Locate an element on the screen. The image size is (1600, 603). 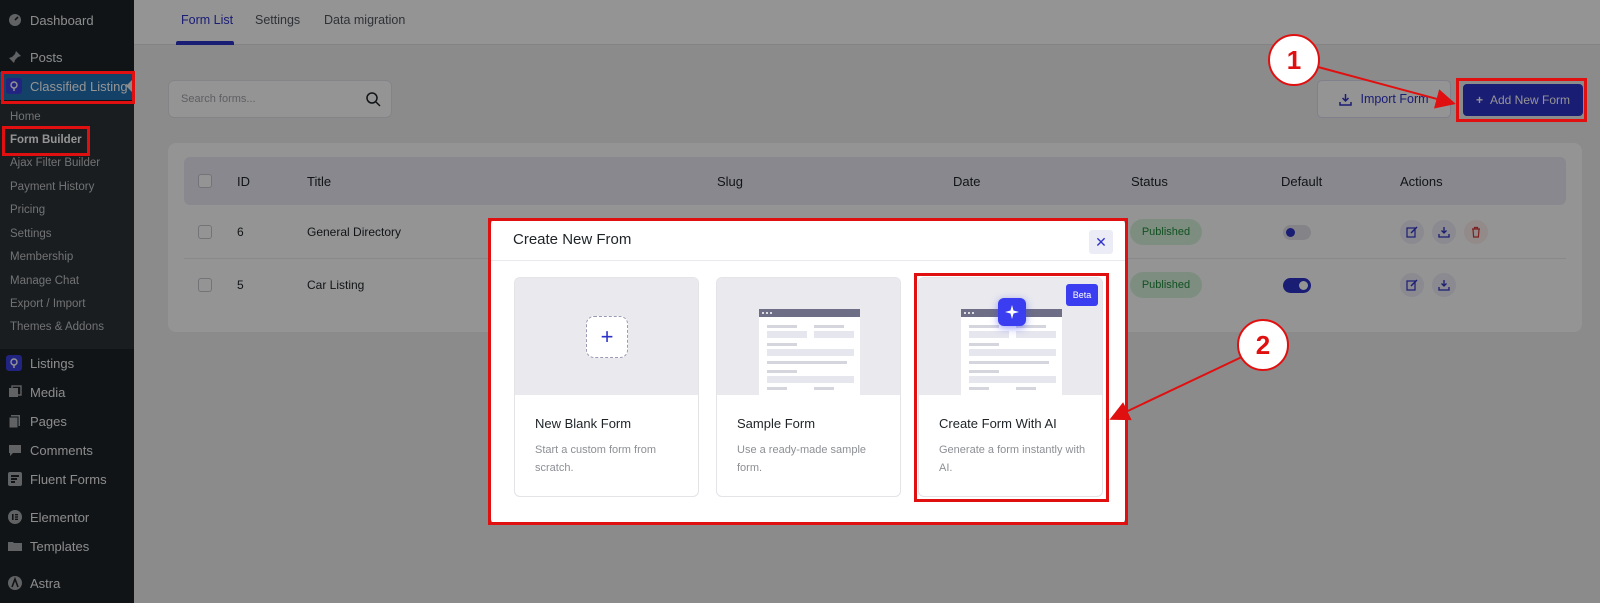
card-description: Use a ready-made sample form. is located at coordinates (802, 459).